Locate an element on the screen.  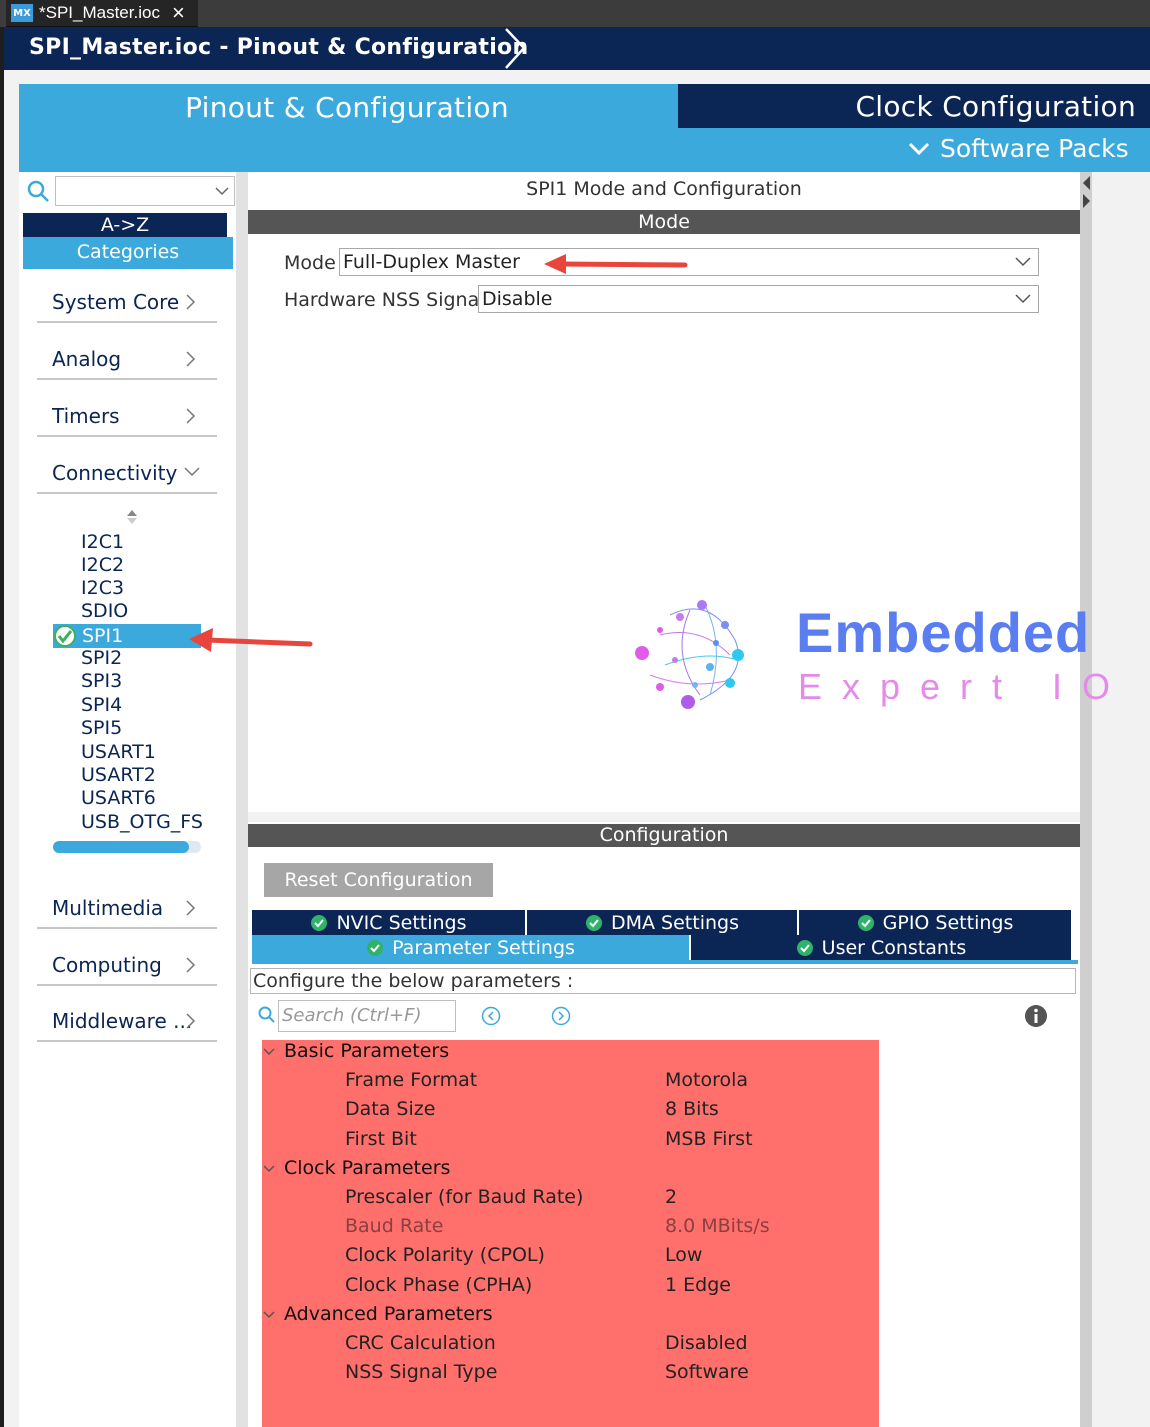
peripheral-item-spi2: SPI2 is located at coordinates (101, 658).